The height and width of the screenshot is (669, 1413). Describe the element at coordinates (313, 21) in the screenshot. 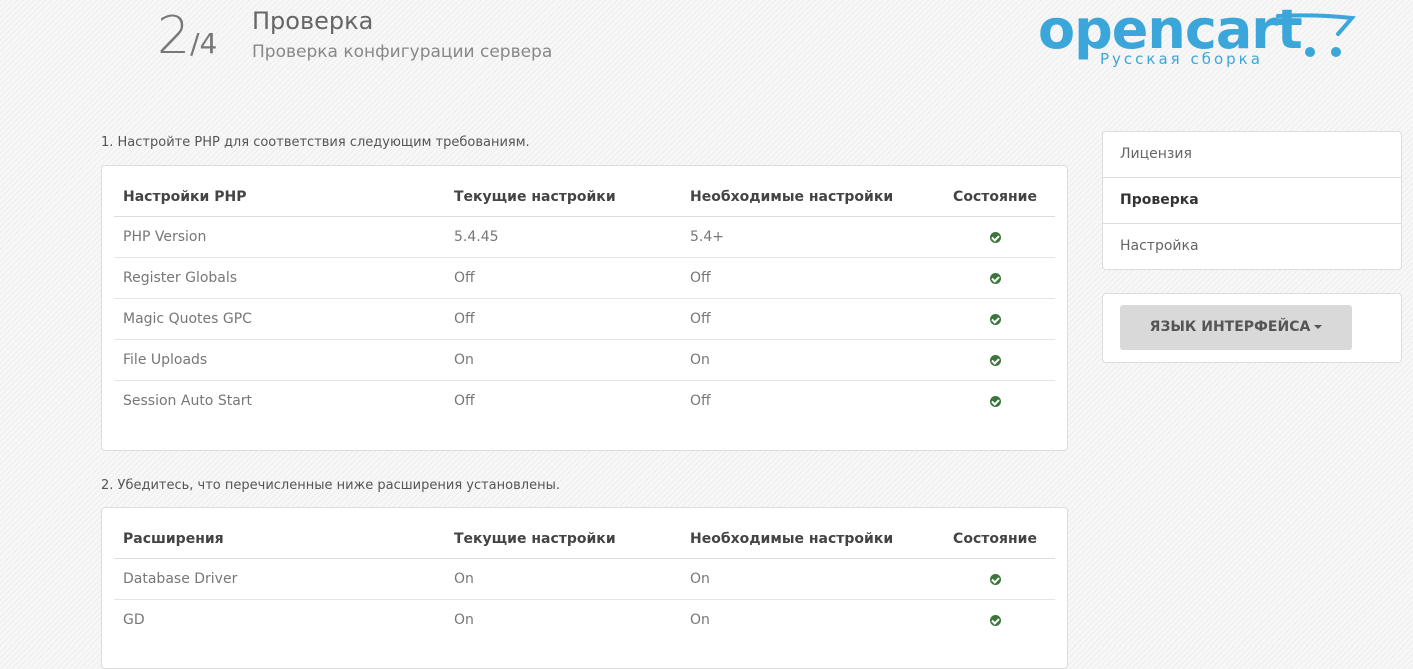

I see `page-title: Проверка` at that location.